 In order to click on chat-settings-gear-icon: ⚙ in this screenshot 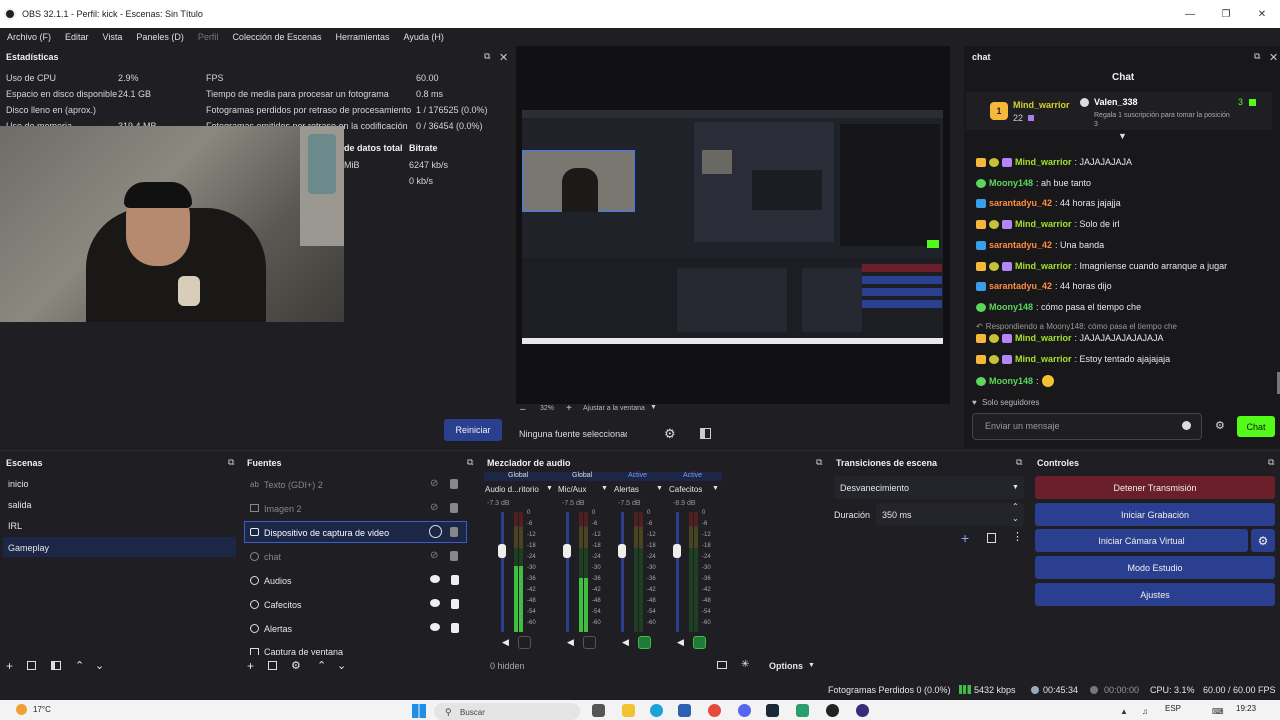, I will do `click(1220, 425)`.